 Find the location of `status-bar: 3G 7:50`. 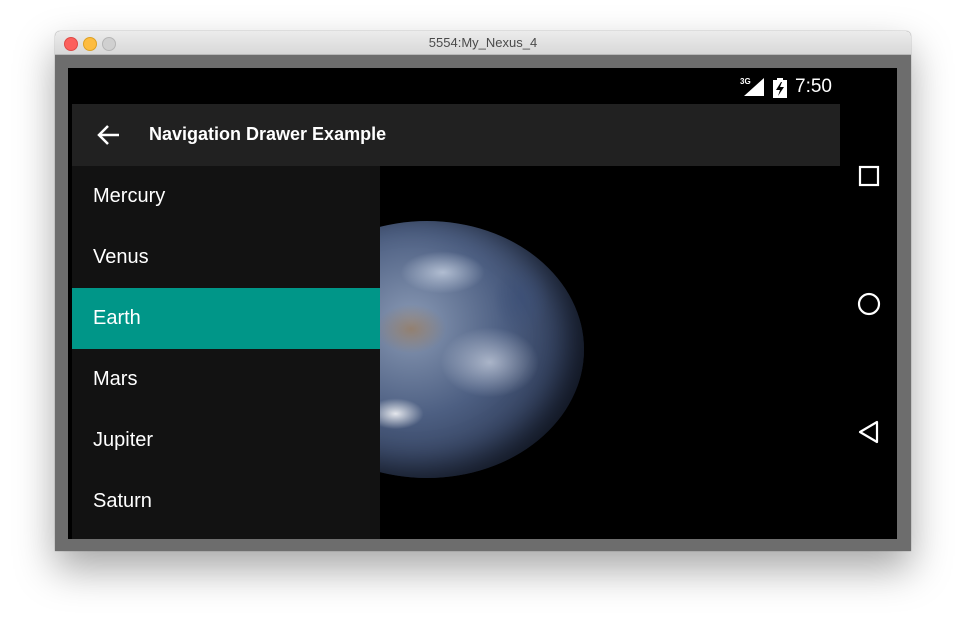

status-bar: 3G 7:50 is located at coordinates (456, 86).